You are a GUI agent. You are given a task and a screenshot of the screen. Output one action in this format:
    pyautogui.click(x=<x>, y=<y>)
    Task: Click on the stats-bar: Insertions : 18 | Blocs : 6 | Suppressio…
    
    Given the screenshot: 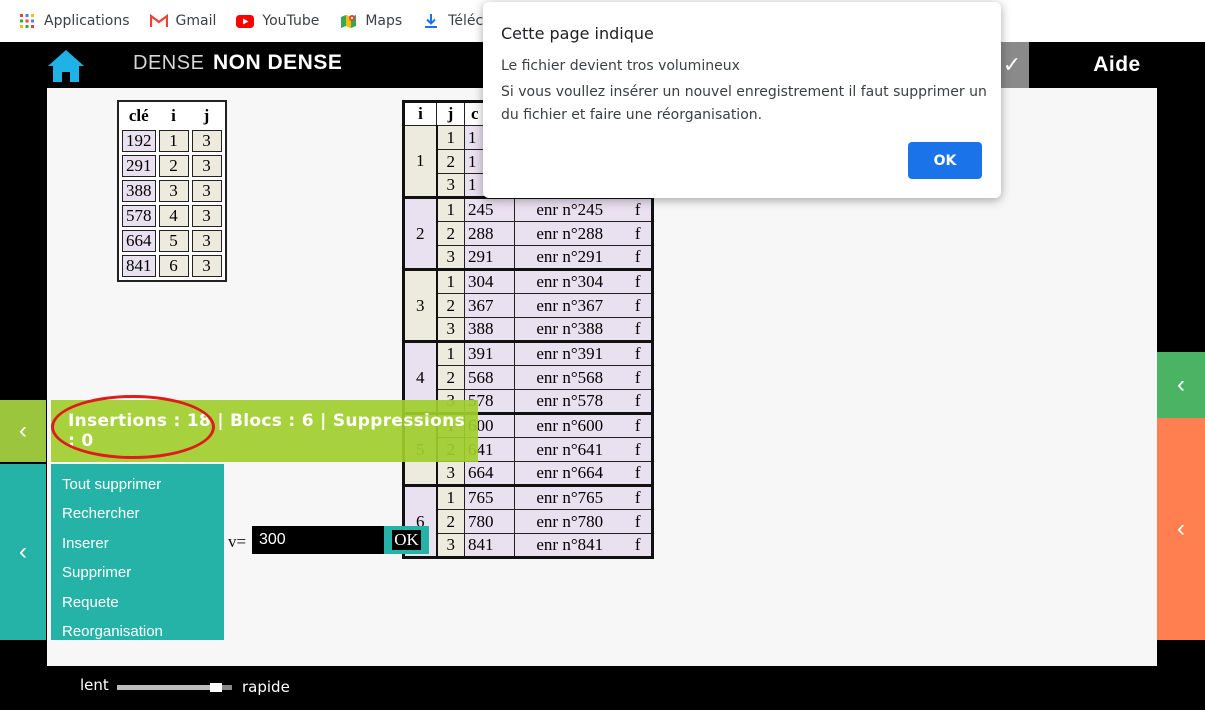 What is the action you would take?
    pyautogui.click(x=264, y=431)
    